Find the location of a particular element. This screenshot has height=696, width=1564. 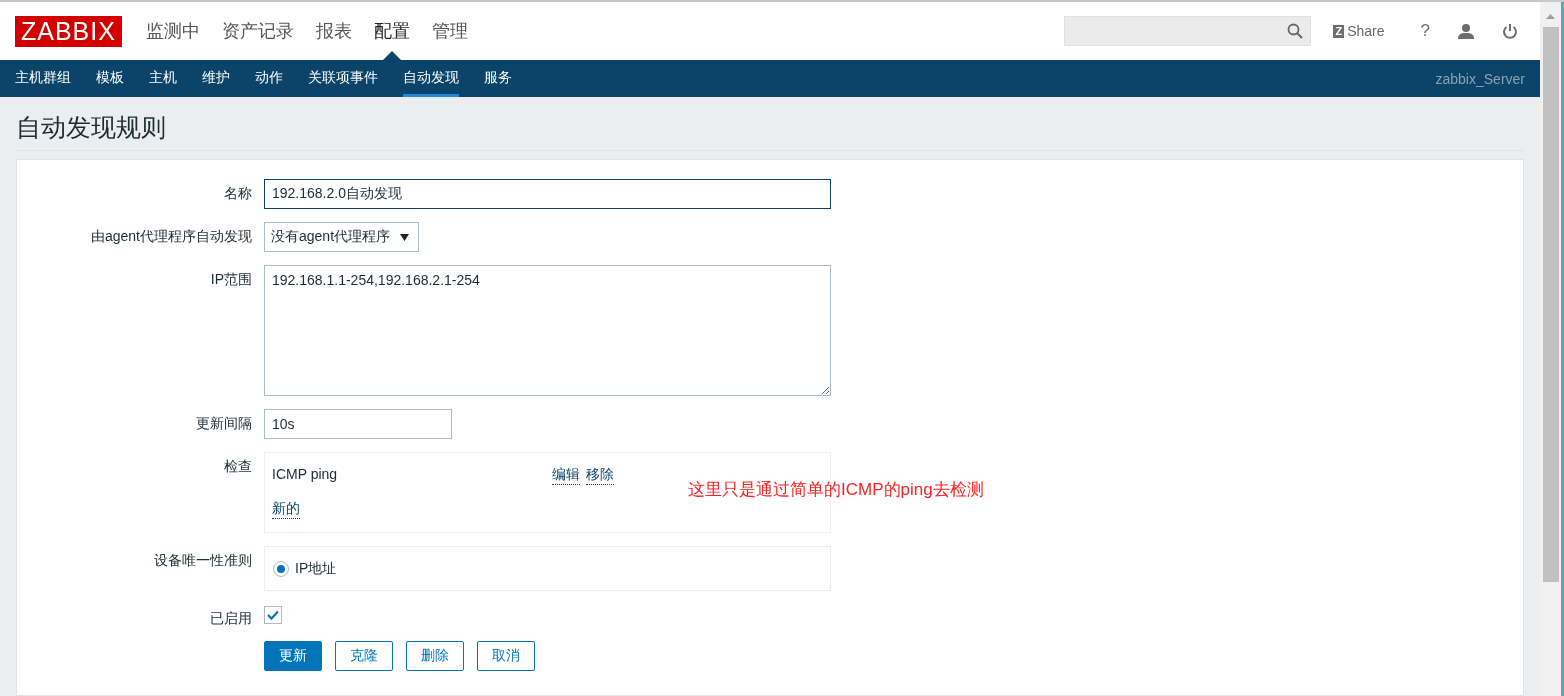

submenu-item: 动作 is located at coordinates (269, 78).